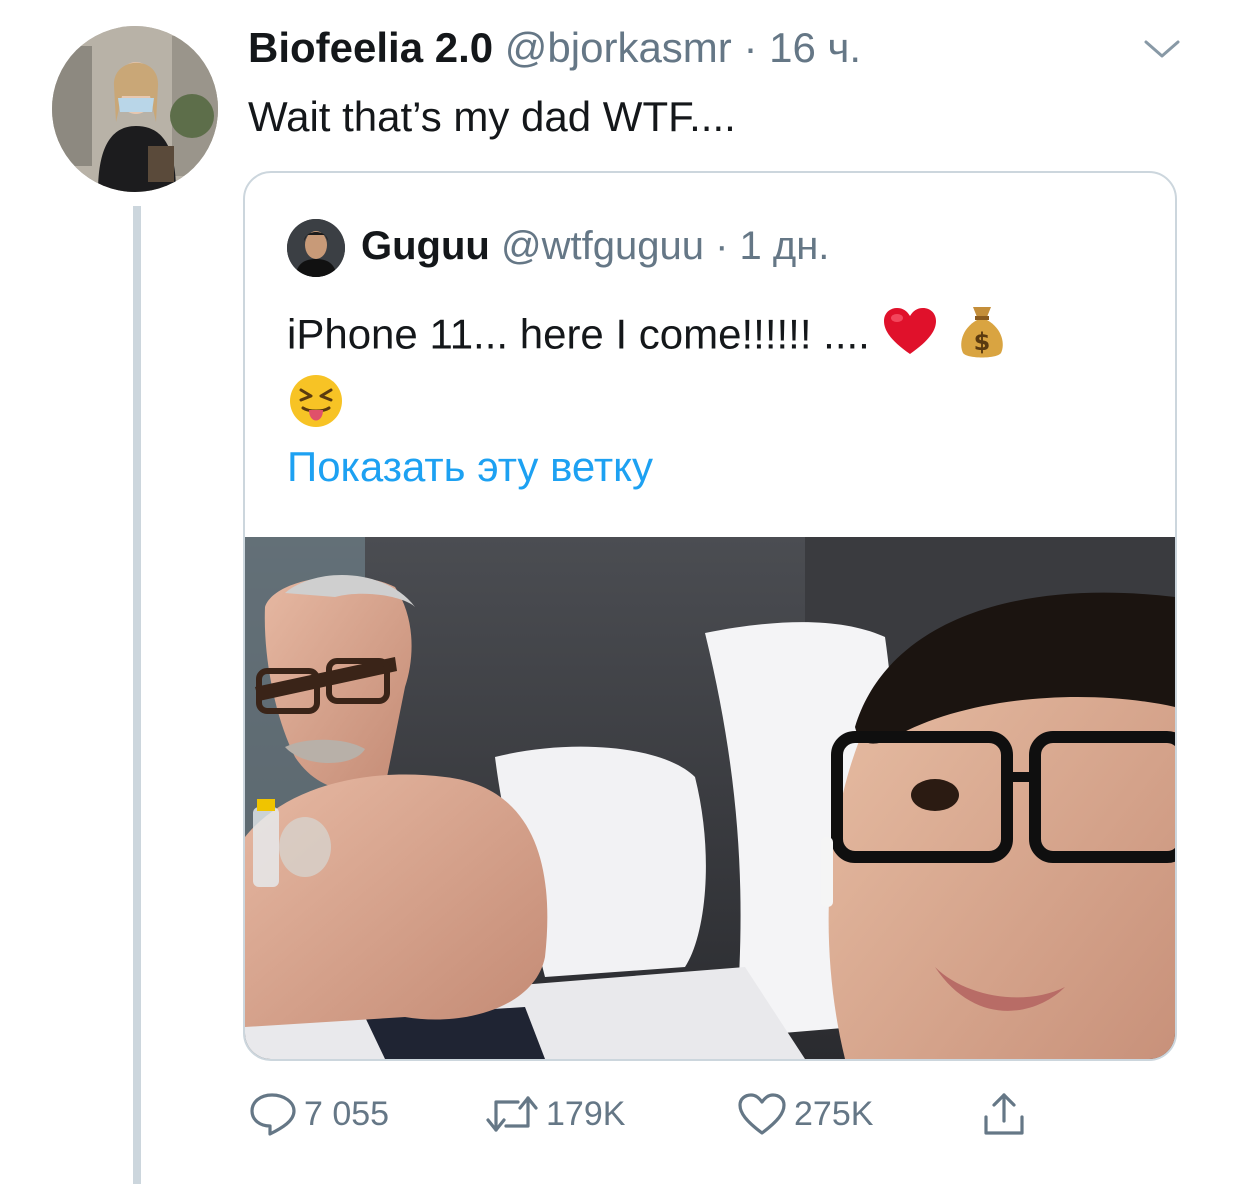 Image resolution: width=1236 pixels, height=1184 pixels. I want to click on red-heart-emoji, so click(910, 337).